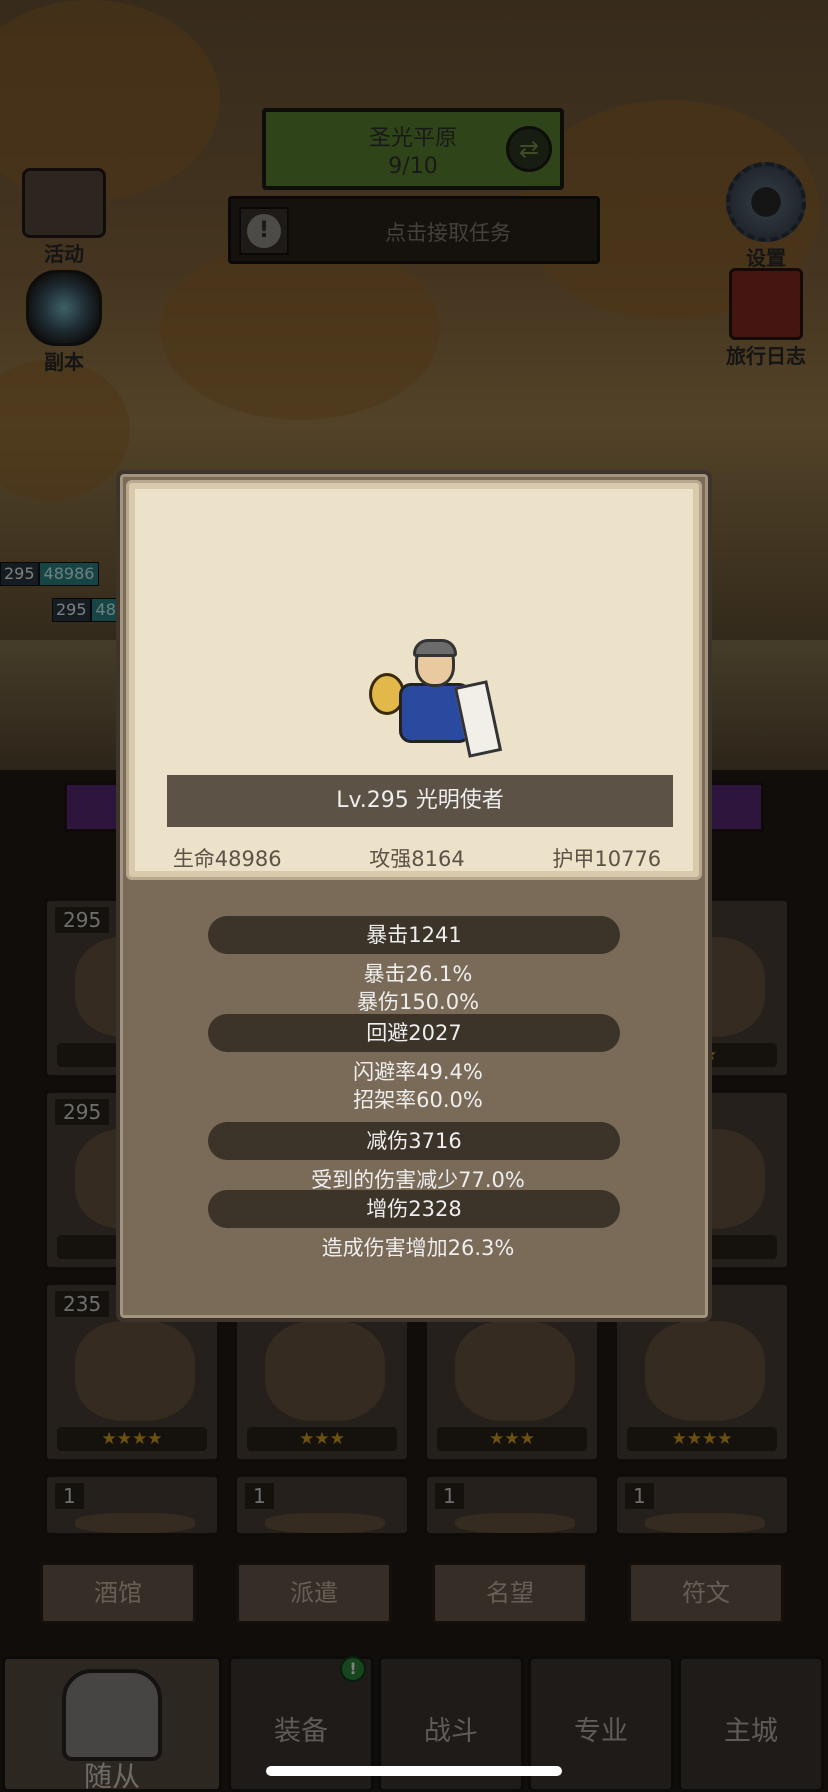 This screenshot has height=1792, width=828. What do you see at coordinates (418, 1072) in the screenshot?
I see `dodge-rate: 闪避率49.4%` at bounding box center [418, 1072].